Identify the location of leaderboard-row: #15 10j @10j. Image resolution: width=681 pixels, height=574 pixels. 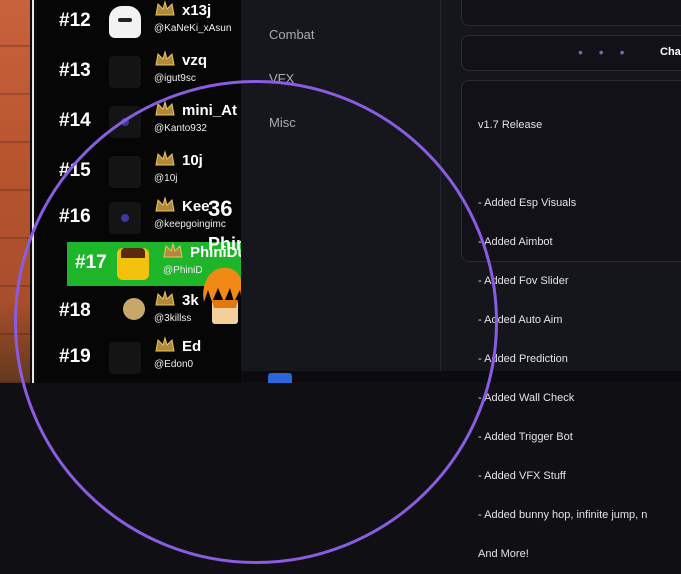
(141, 172).